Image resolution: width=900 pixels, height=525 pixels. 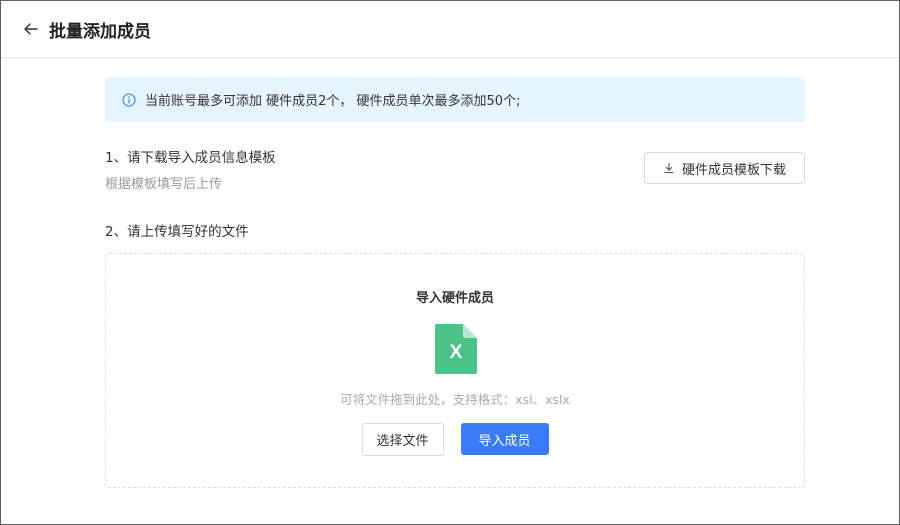 What do you see at coordinates (455, 171) in the screenshot?
I see `step-download-template: 1、请下载导入成员信息模板 根据模板填写后上传 硬件成员模板下载` at bounding box center [455, 171].